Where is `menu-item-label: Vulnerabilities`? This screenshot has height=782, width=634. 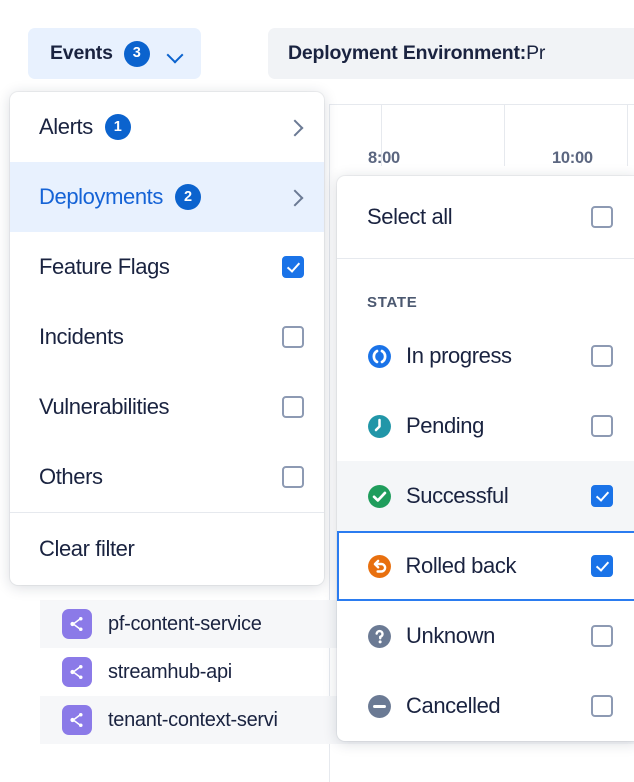 menu-item-label: Vulnerabilities is located at coordinates (104, 406).